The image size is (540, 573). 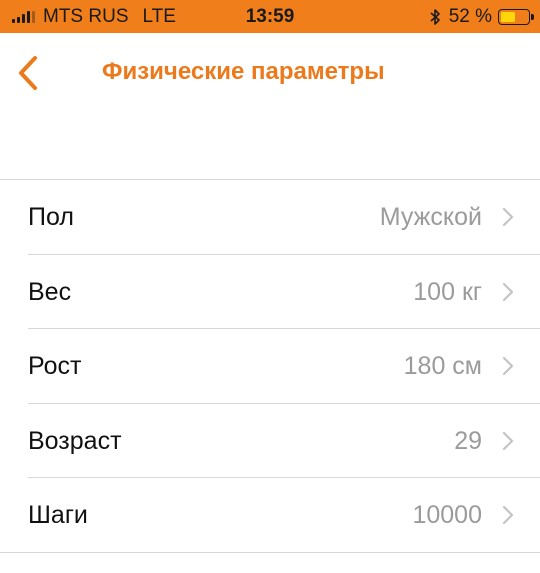 I want to click on back-button, so click(x=28, y=73).